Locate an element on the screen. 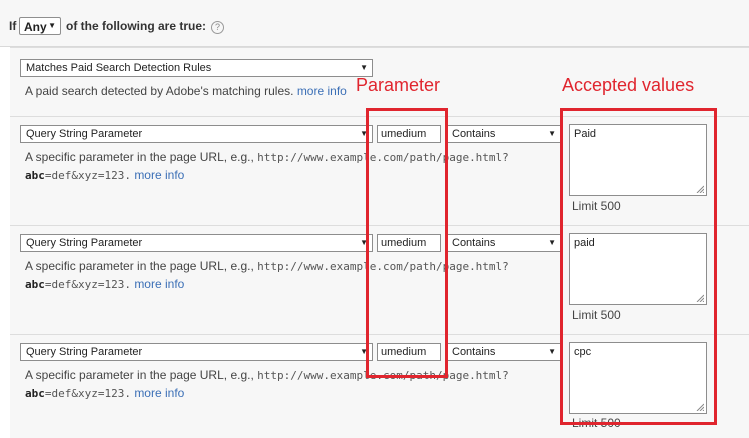  match-mode-select: Any ▼ is located at coordinates (40, 26).